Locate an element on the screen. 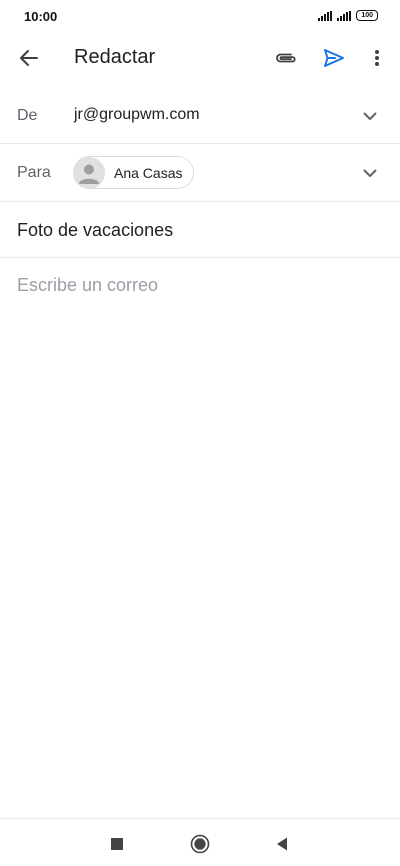  to-expand-button is located at coordinates (370, 173).